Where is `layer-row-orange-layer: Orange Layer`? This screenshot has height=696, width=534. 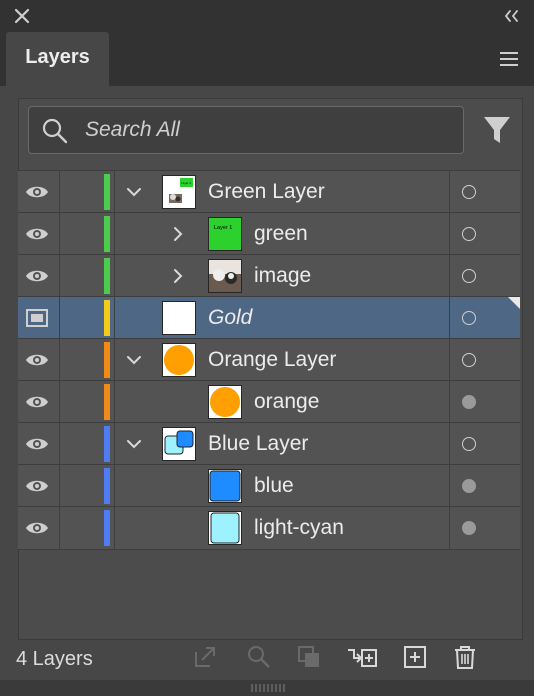
layer-row-orange-layer: Orange Layer is located at coordinates (269, 359).